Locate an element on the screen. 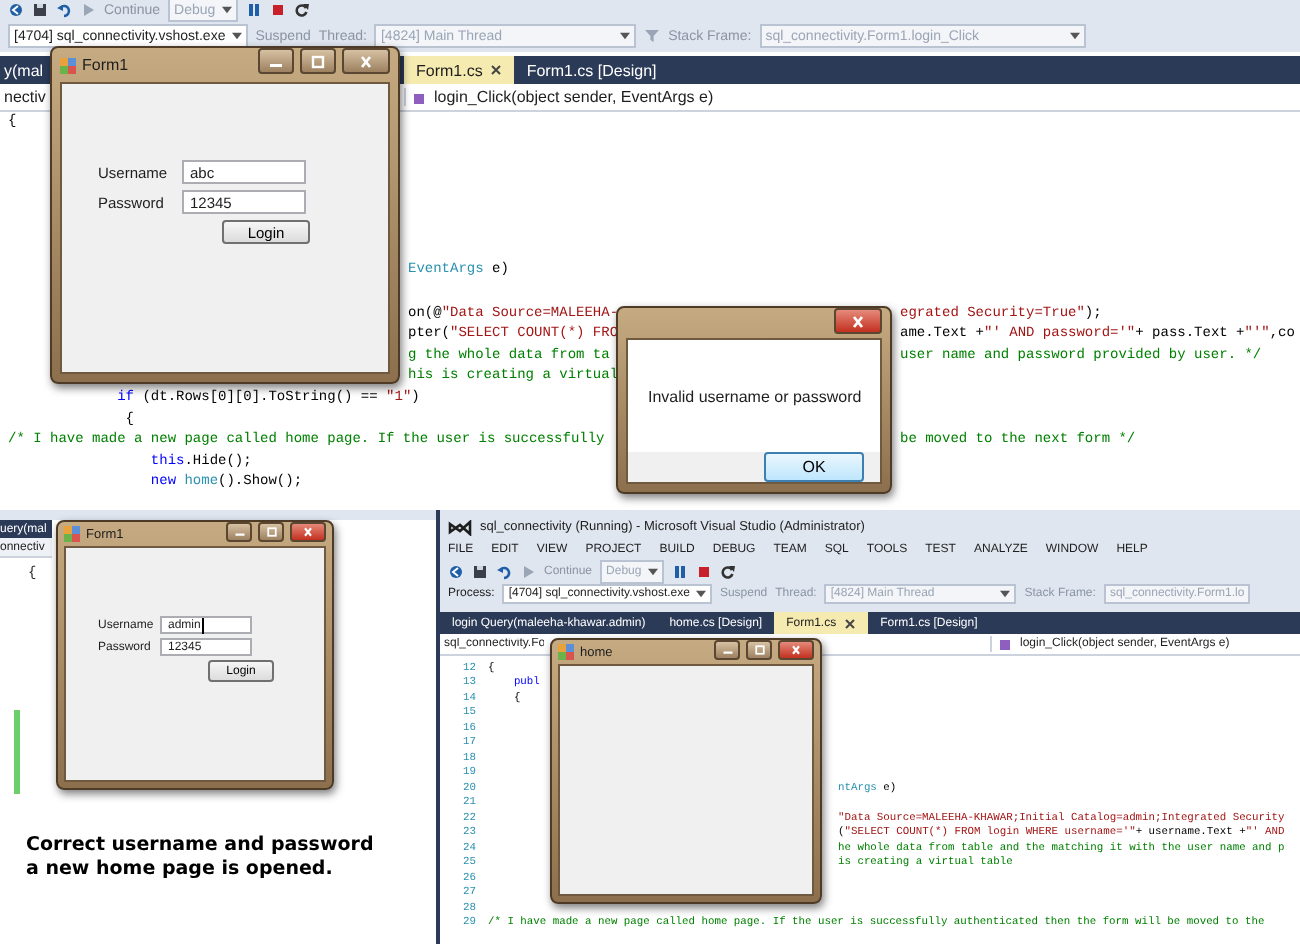 Image resolution: width=1300 pixels, height=944 pixels. type-dropdown: nectiv is located at coordinates (24, 97).